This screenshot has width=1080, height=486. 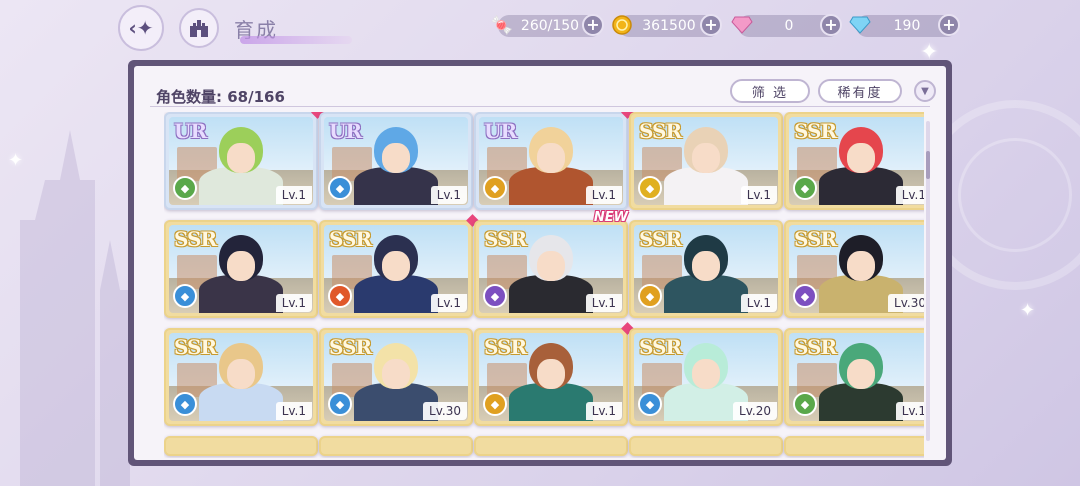 I want to click on filter-button: 筛 选, so click(x=770, y=91).